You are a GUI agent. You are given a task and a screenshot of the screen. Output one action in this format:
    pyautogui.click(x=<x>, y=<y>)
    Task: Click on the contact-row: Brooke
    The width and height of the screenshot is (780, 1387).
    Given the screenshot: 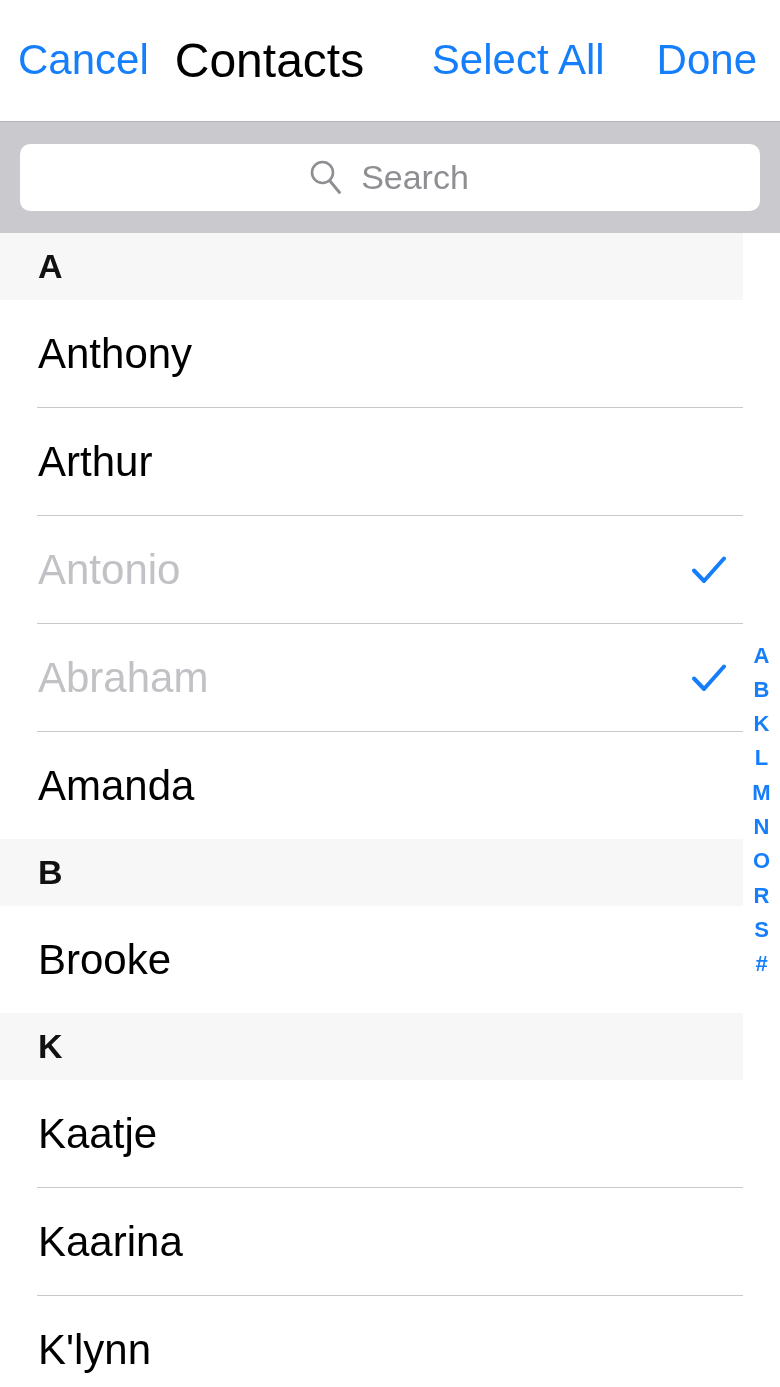 What is the action you would take?
    pyautogui.click(x=371, y=959)
    